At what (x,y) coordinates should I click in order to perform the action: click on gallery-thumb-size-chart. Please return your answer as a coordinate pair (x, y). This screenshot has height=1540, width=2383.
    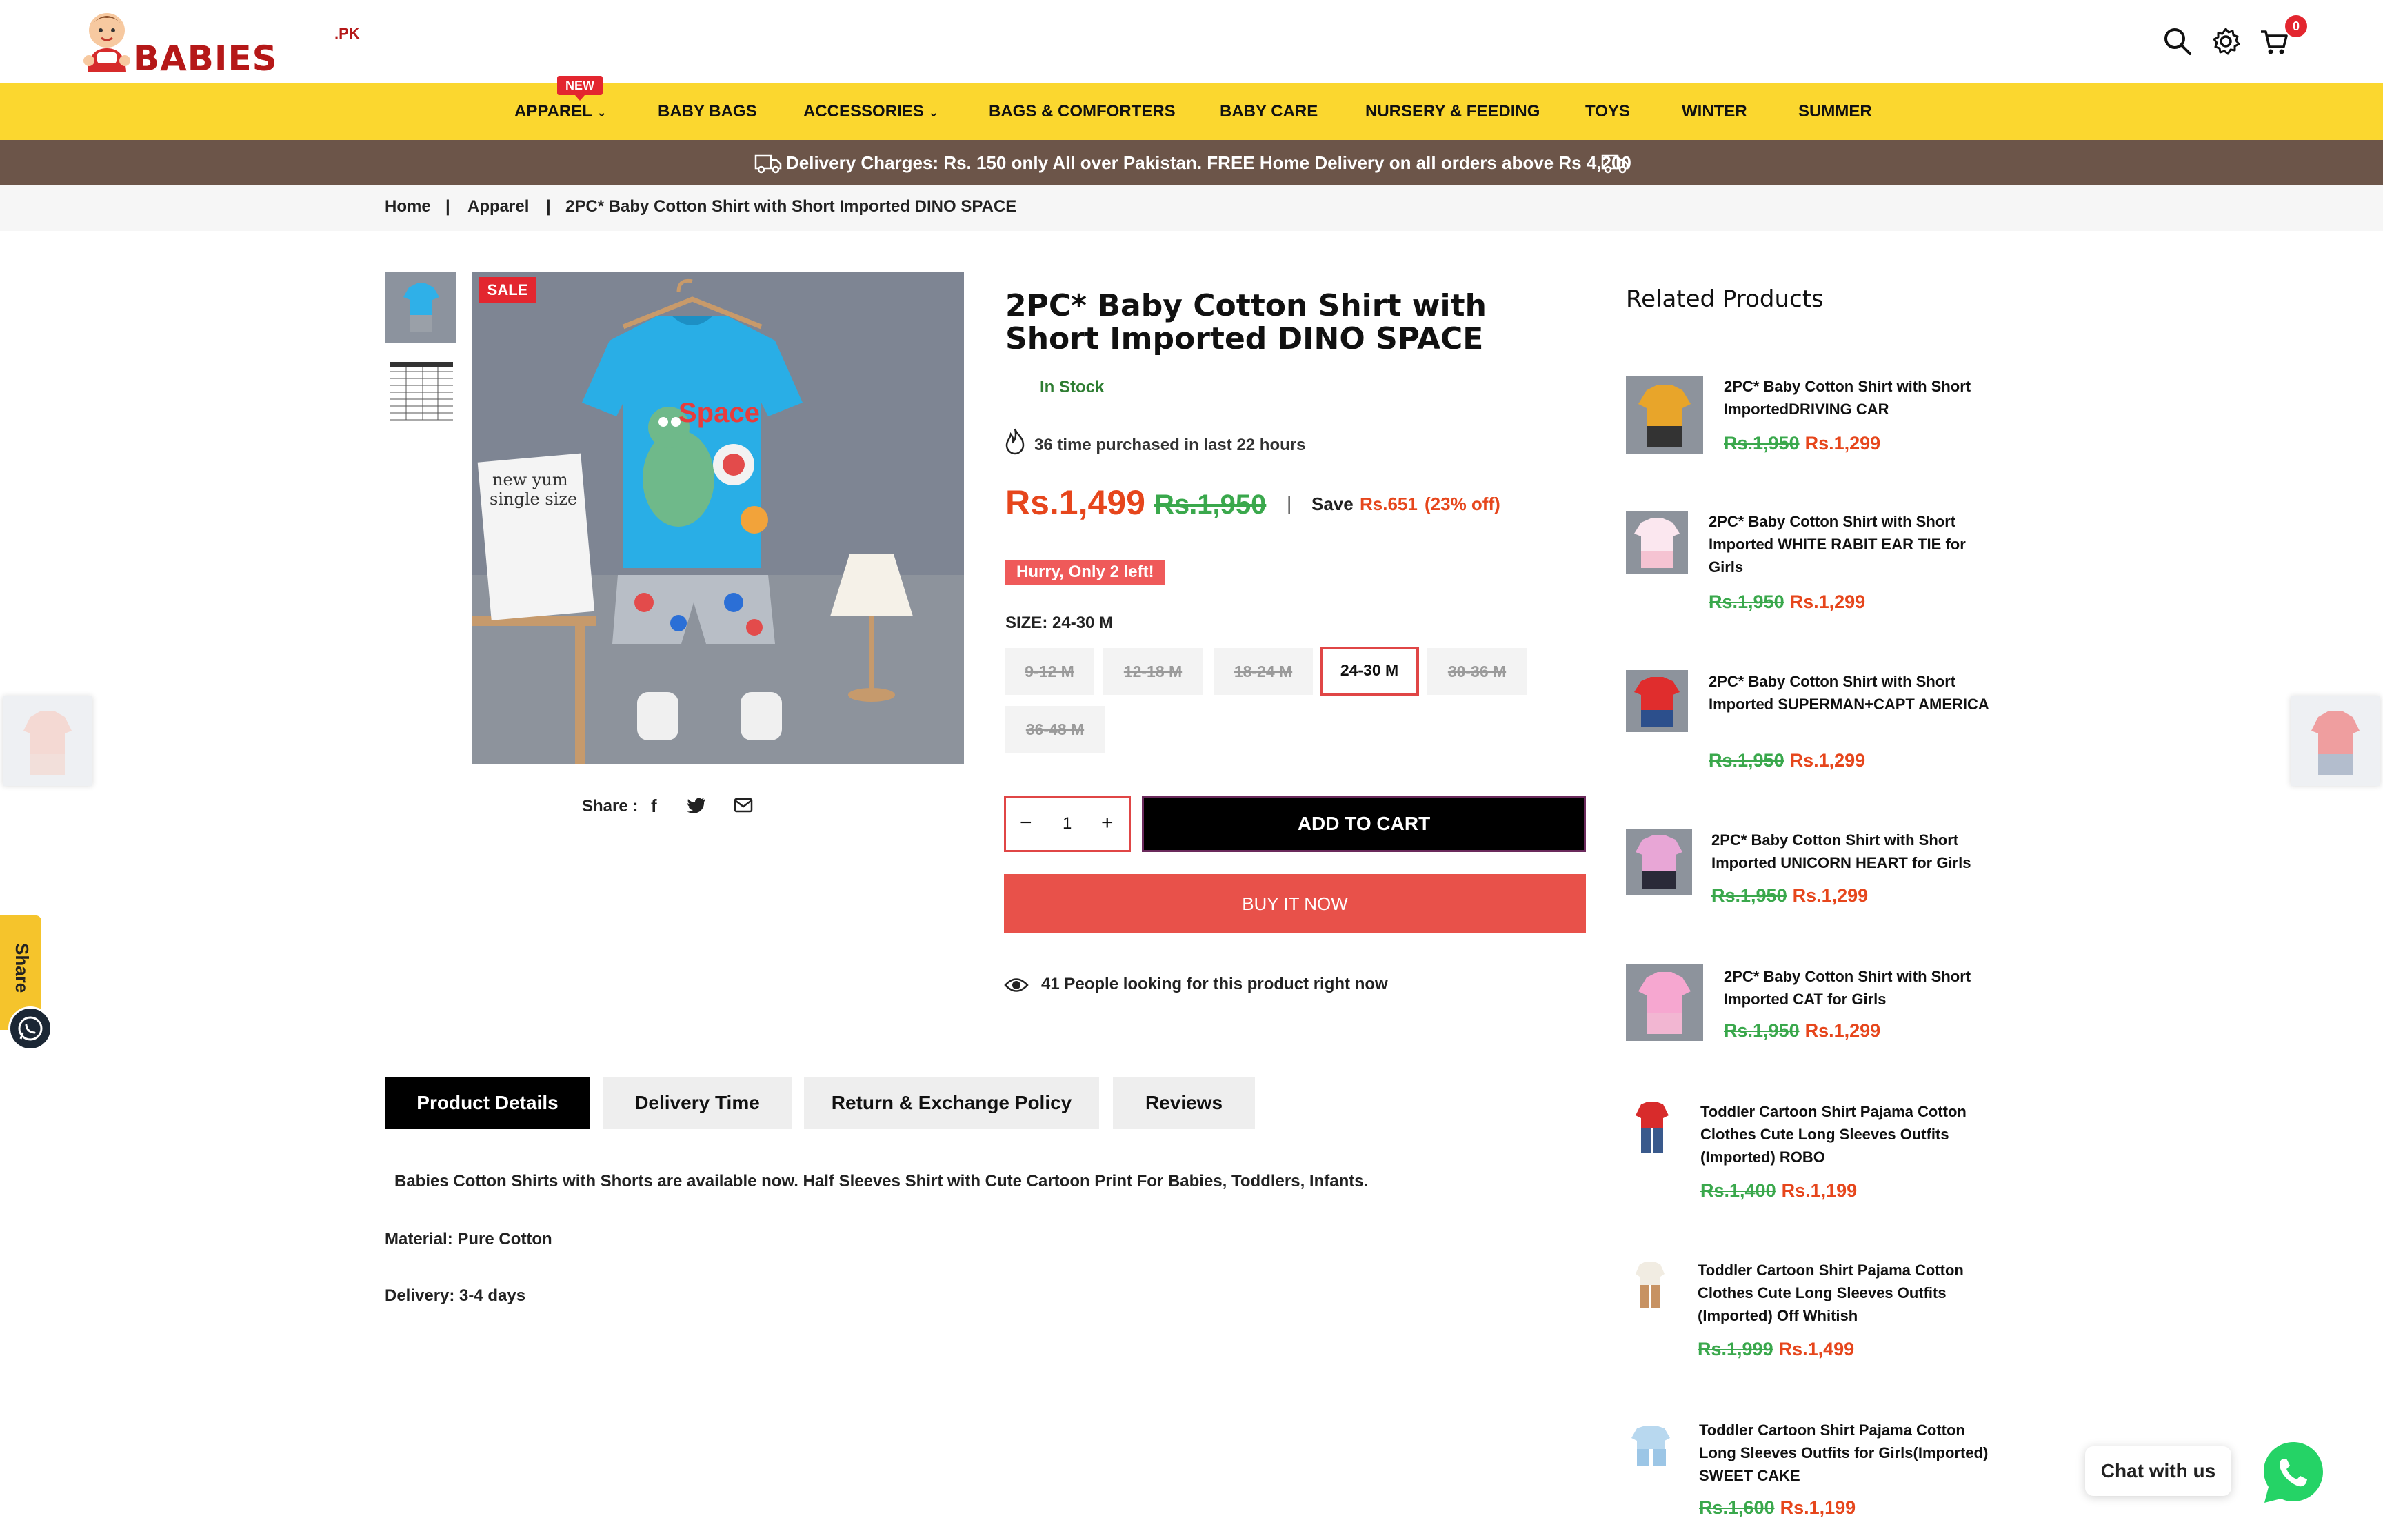
    Looking at the image, I should click on (420, 392).